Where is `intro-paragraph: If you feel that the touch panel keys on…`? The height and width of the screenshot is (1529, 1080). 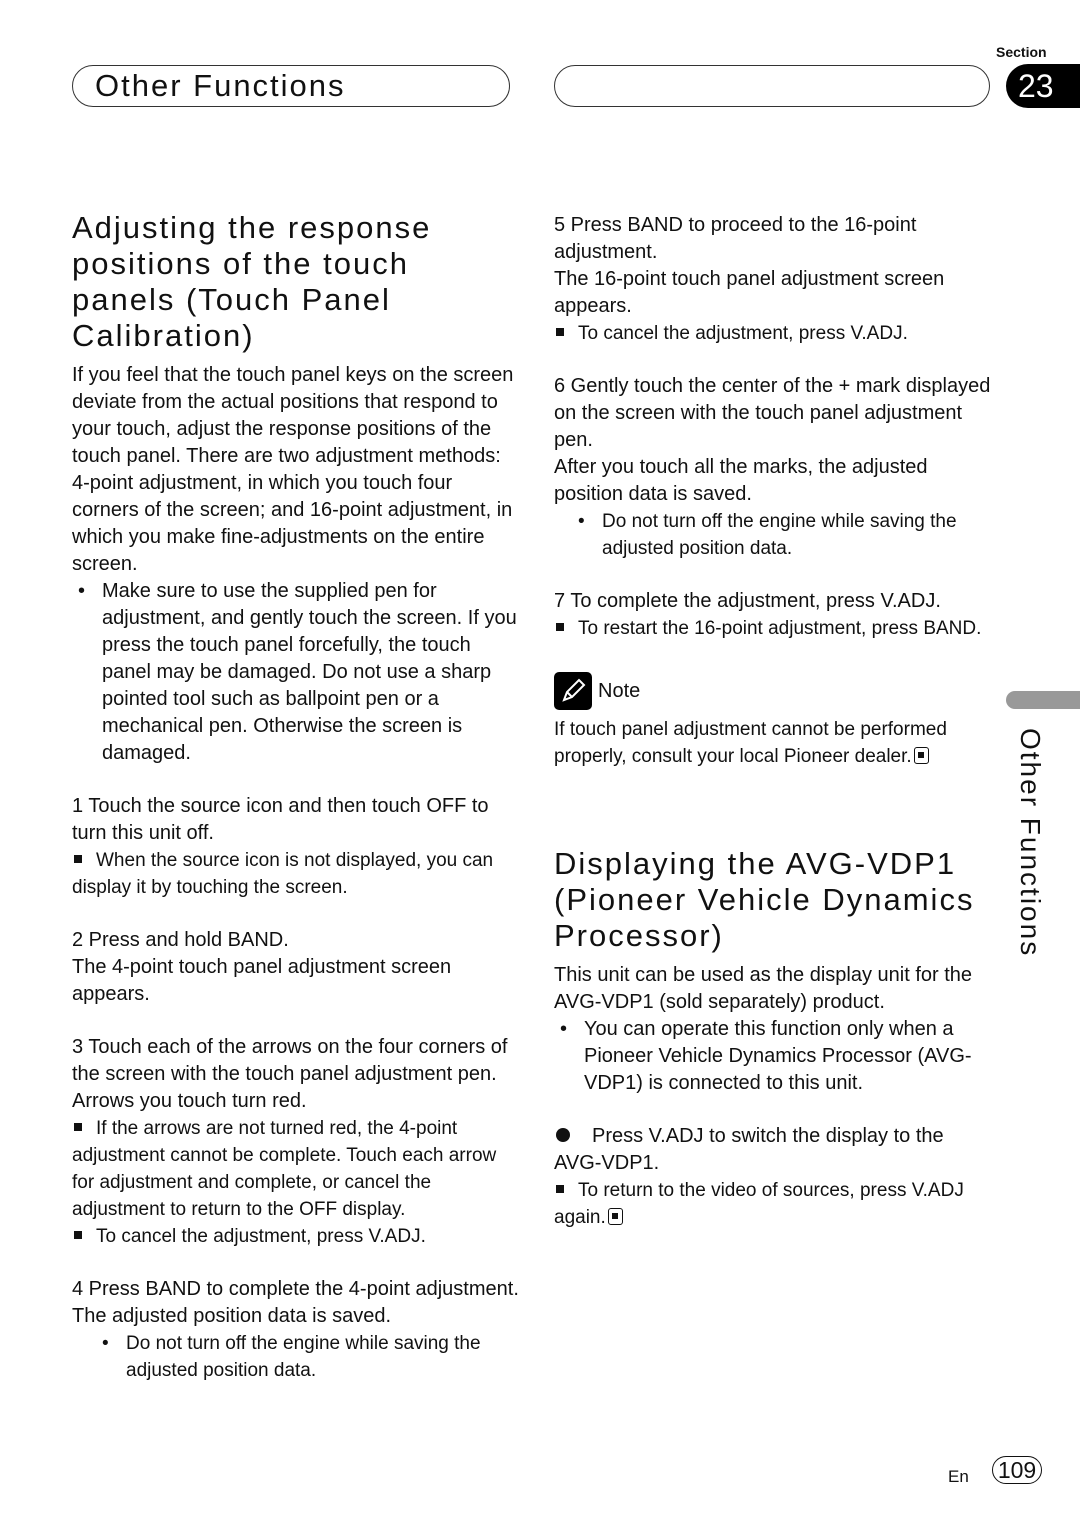 intro-paragraph: If you feel that the touch panel keys on… is located at coordinates (293, 469).